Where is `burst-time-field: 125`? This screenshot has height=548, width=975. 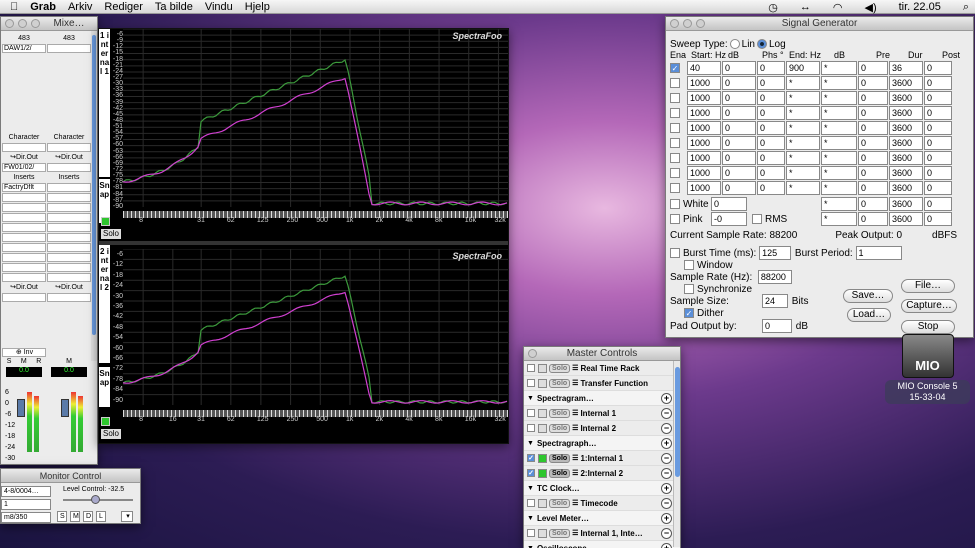
burst-time-field: 125 is located at coordinates (775, 253).